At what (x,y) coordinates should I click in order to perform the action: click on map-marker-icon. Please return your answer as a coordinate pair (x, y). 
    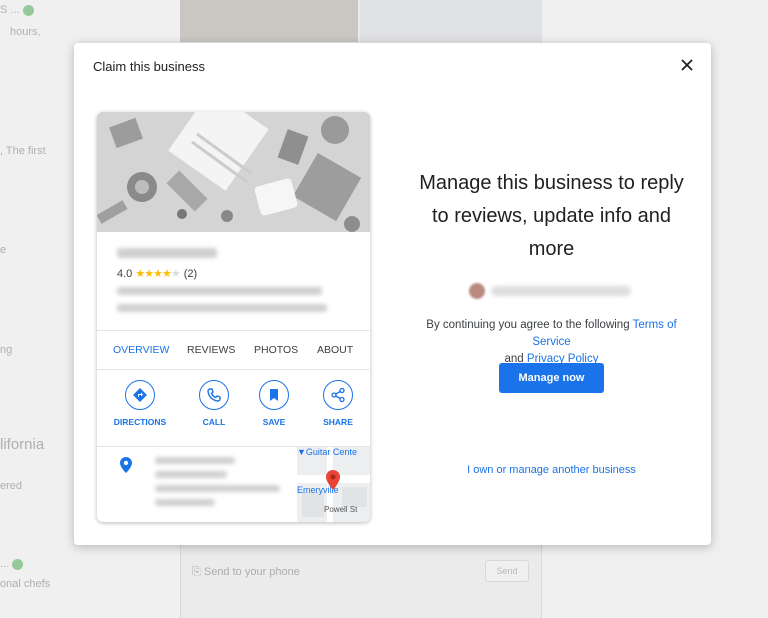
    Looking at the image, I should click on (333, 480).